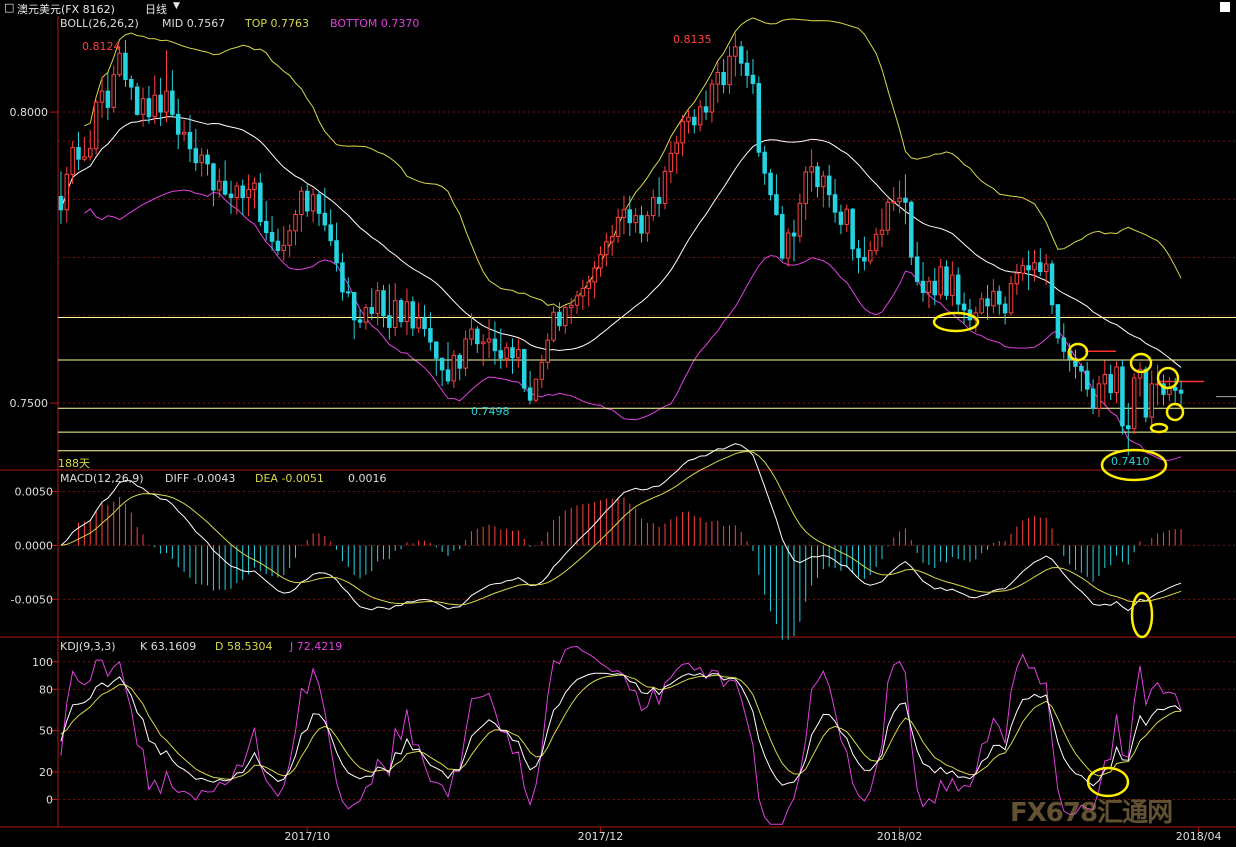 The width and height of the screenshot is (1236, 847). What do you see at coordinates (29, 403) in the screenshot?
I see `price-tick-label: 0.7500` at bounding box center [29, 403].